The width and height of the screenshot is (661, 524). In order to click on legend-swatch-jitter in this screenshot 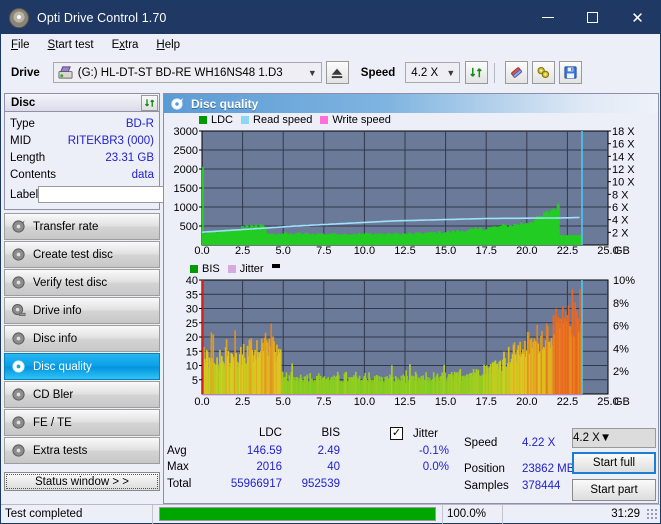, I will do `click(231, 269)`.